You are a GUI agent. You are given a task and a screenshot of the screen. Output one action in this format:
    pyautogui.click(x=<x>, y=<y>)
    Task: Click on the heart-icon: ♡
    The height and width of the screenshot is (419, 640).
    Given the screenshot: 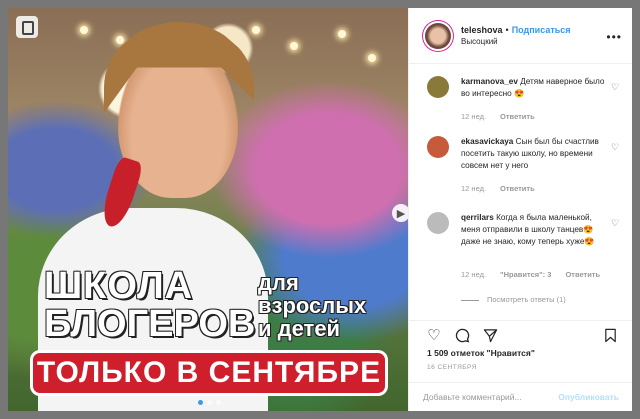 What is the action you would take?
    pyautogui.click(x=434, y=335)
    